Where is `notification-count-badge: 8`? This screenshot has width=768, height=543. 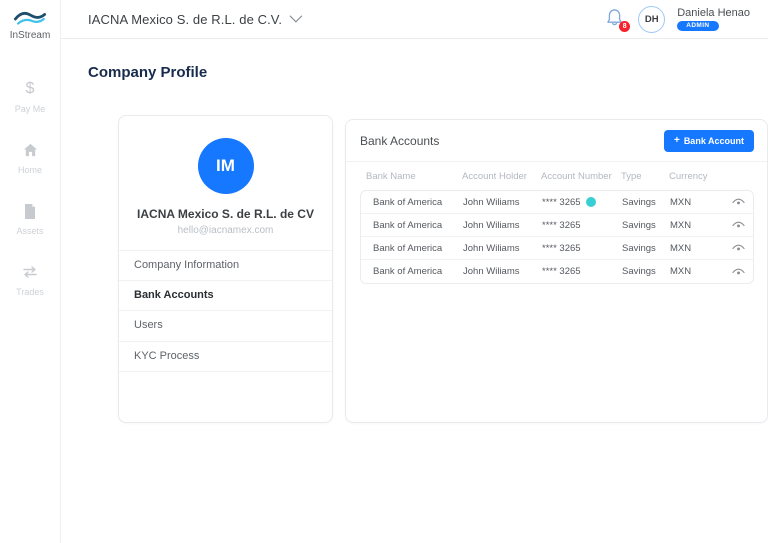 notification-count-badge: 8 is located at coordinates (625, 26).